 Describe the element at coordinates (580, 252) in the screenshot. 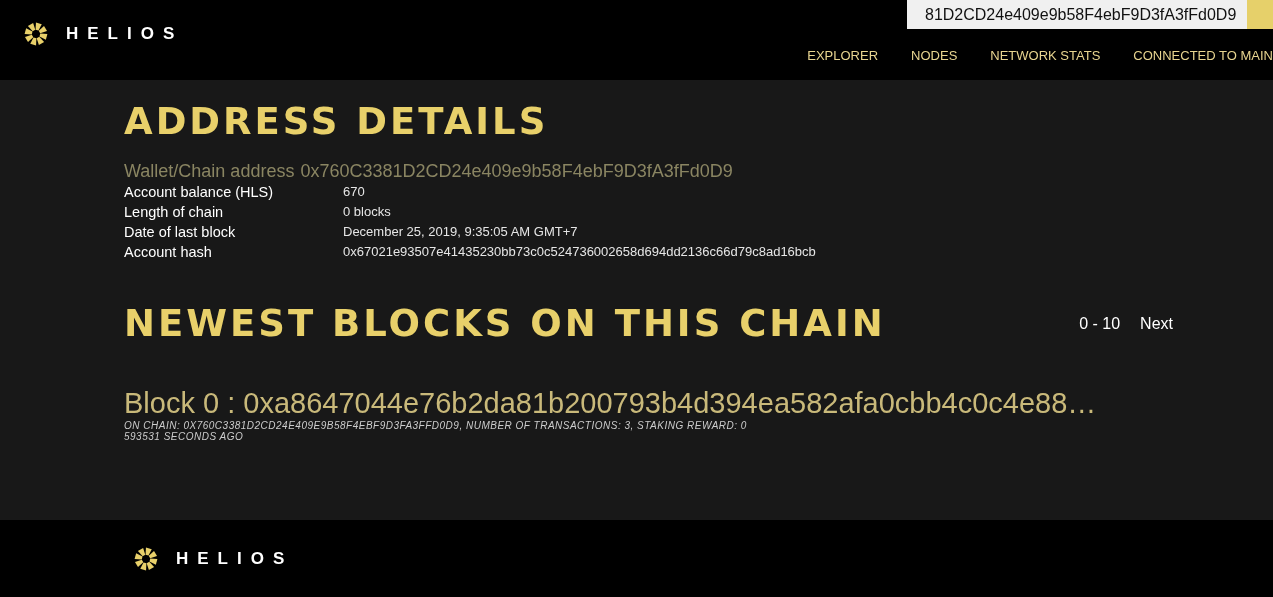

I see `detail-value: 0x67021e93507e41435230bb73c0c524736002658d694dd2136c66d79c8ad16bcb` at that location.